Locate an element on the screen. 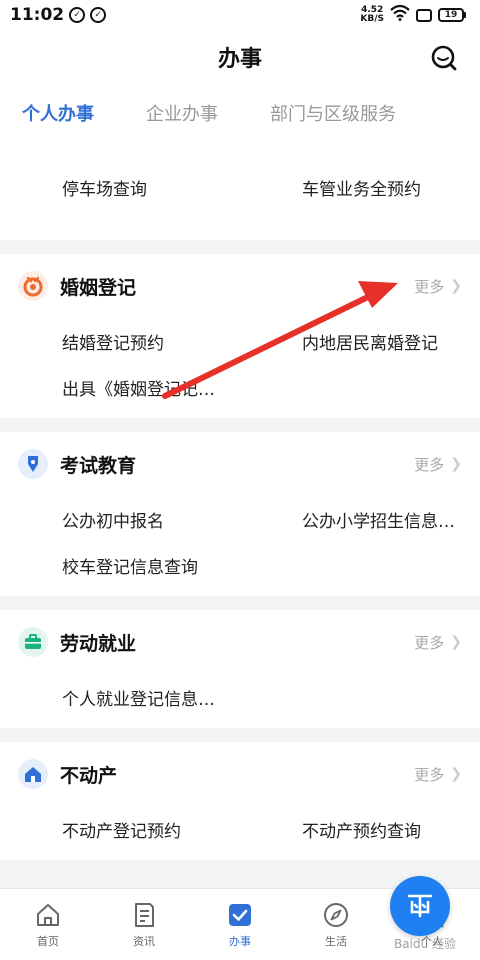 The image size is (480, 960). compass-icon is located at coordinates (336, 914).